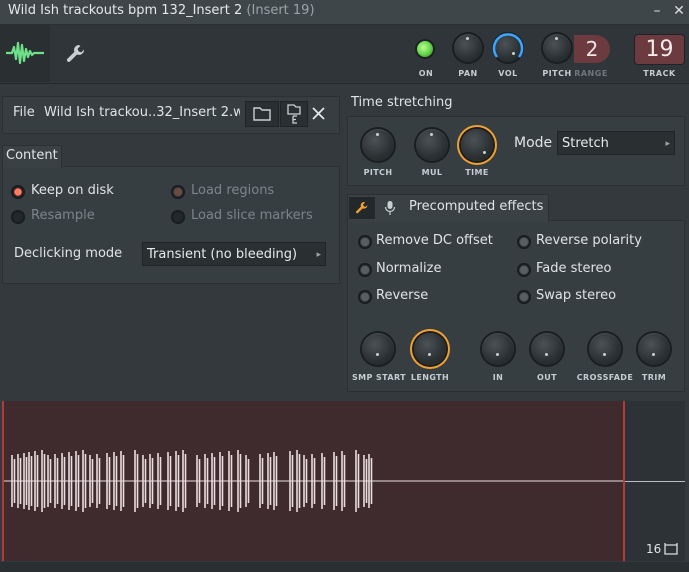 This screenshot has width=689, height=572. I want to click on reverse-radio, so click(365, 297).